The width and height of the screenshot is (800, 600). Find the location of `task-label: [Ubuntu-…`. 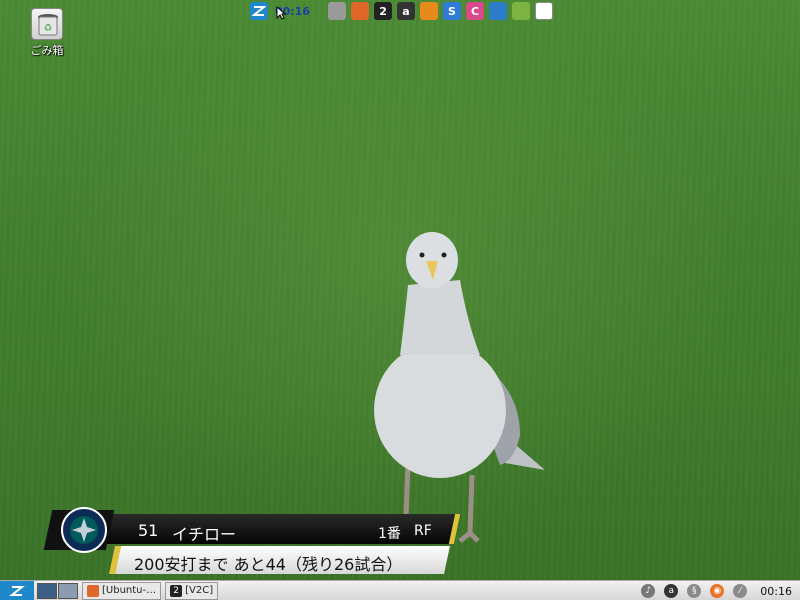

task-label: [Ubuntu-… is located at coordinates (129, 590).